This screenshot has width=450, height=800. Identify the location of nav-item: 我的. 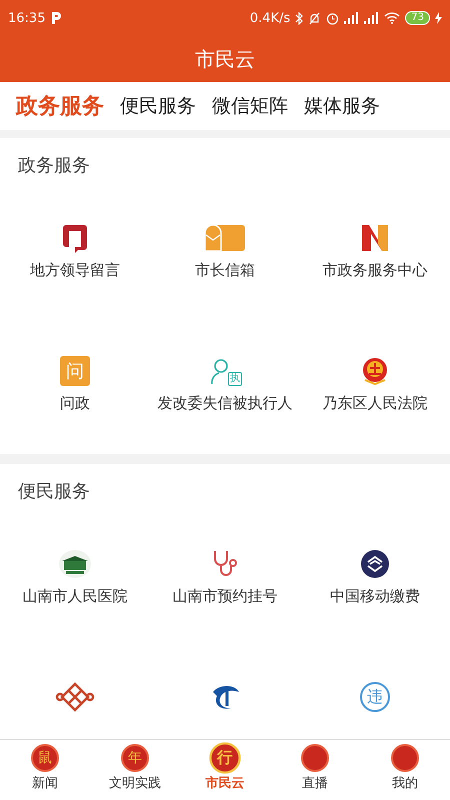
(405, 770).